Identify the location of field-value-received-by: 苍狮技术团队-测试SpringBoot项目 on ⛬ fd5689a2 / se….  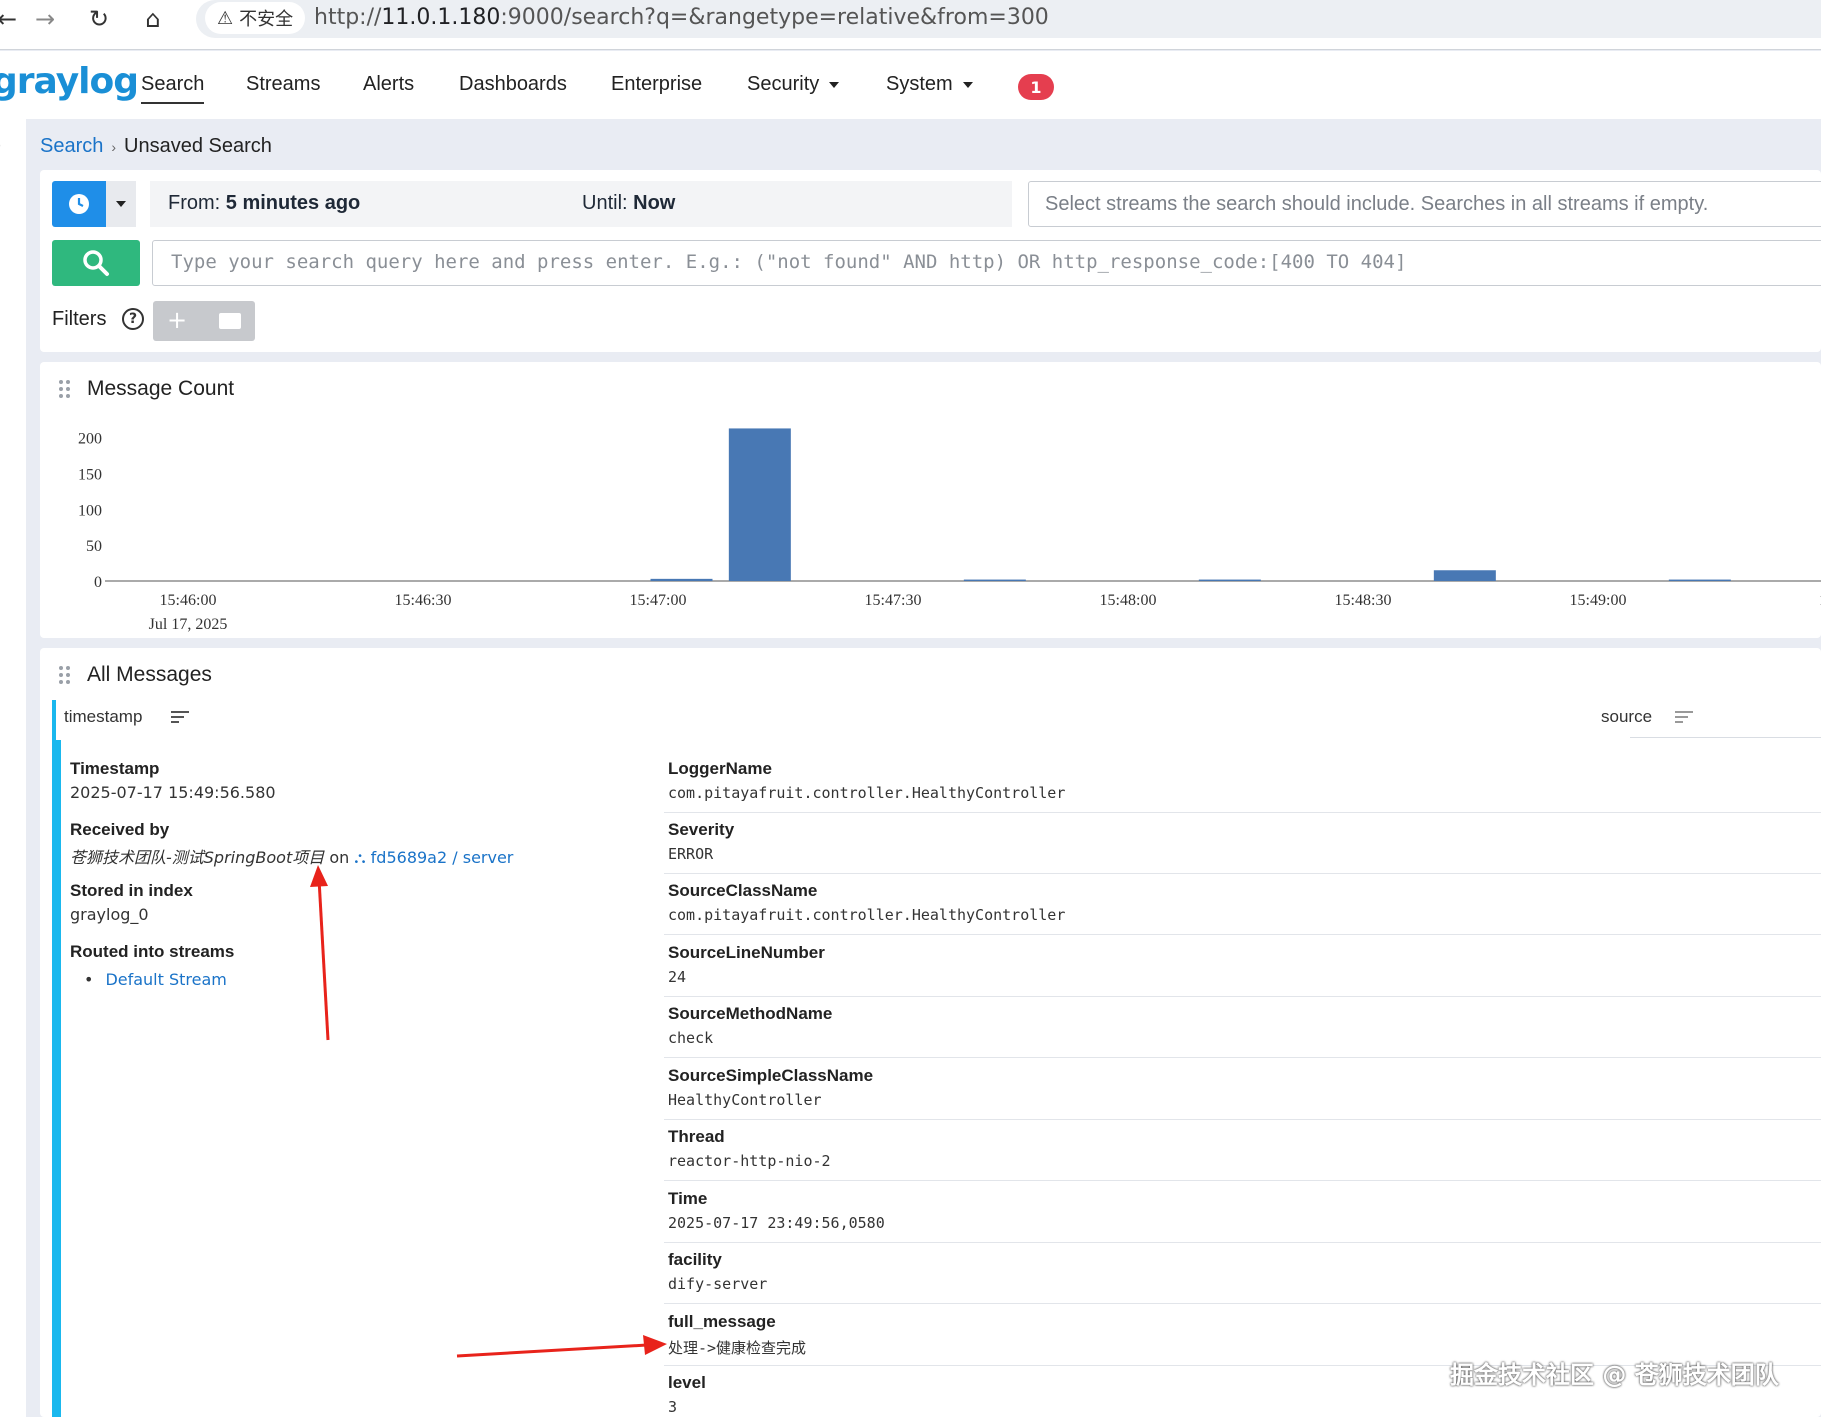
(291, 856).